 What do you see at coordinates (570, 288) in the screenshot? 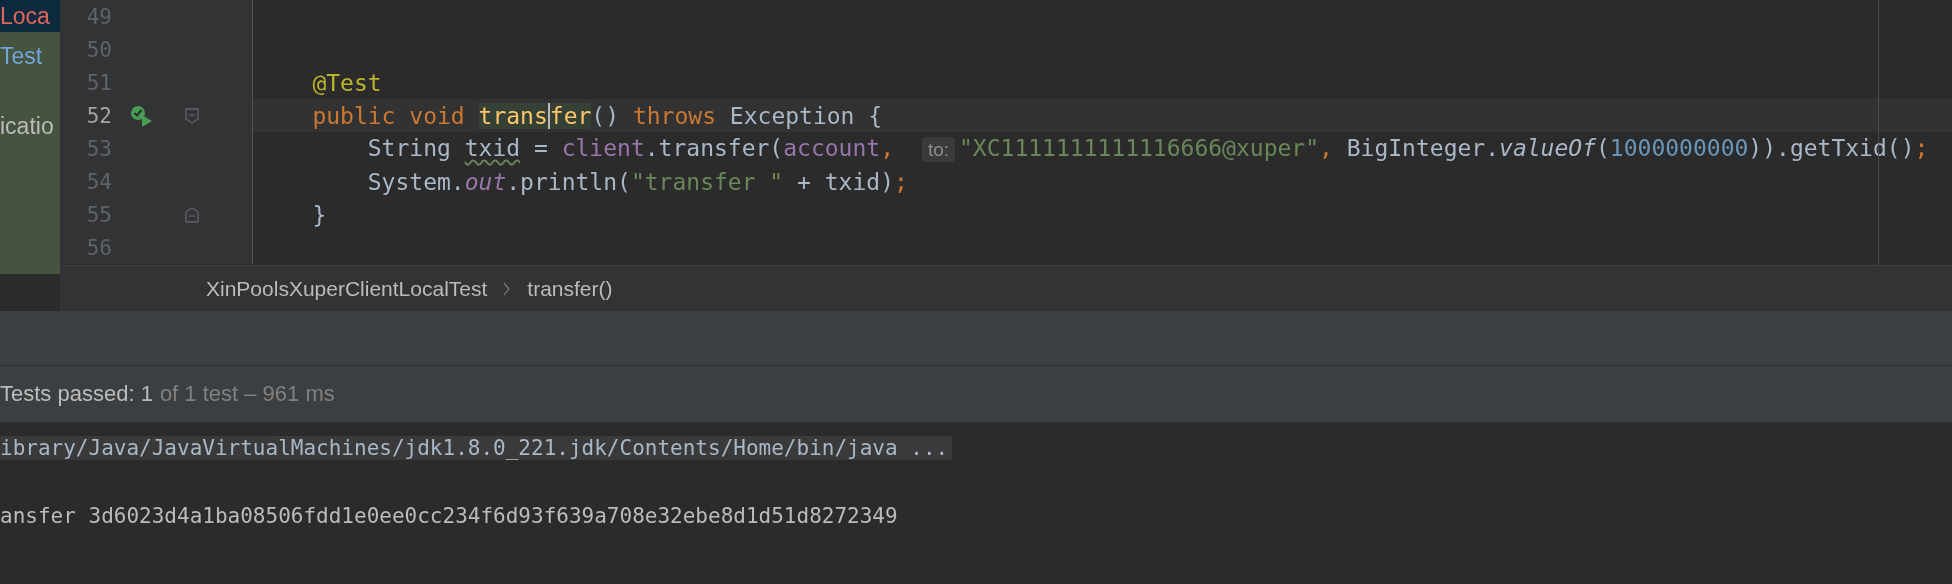
I see `breadcrumb-item: transfer()` at bounding box center [570, 288].